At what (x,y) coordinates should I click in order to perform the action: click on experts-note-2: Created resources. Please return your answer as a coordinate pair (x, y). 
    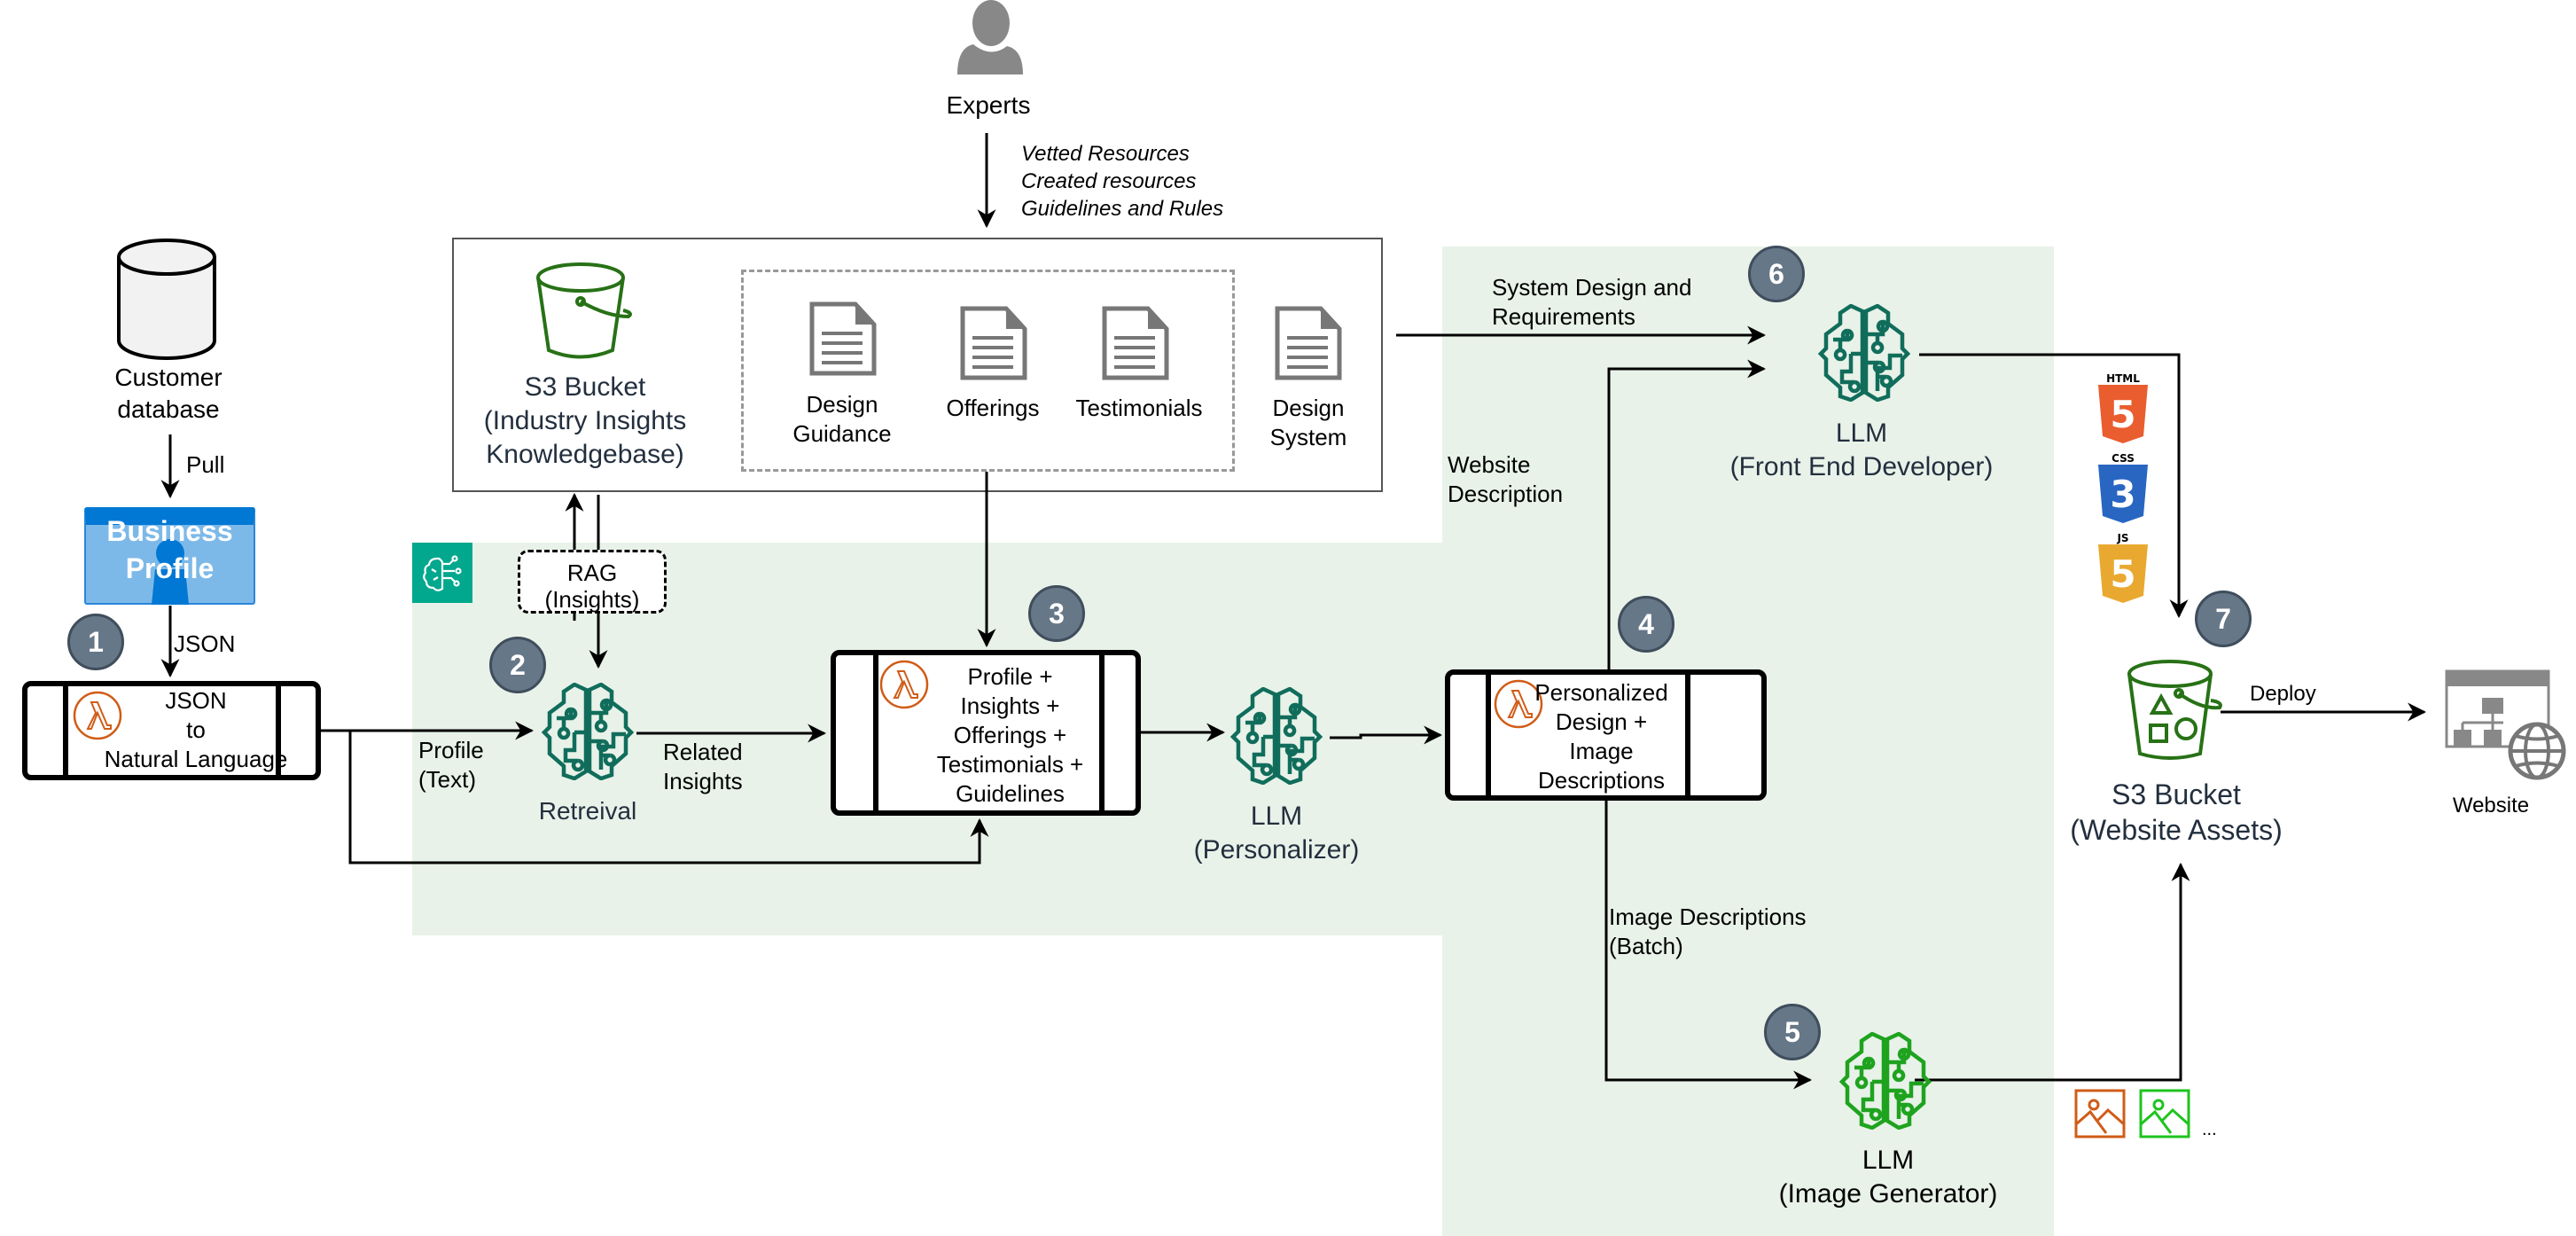
    Looking at the image, I should click on (1109, 181).